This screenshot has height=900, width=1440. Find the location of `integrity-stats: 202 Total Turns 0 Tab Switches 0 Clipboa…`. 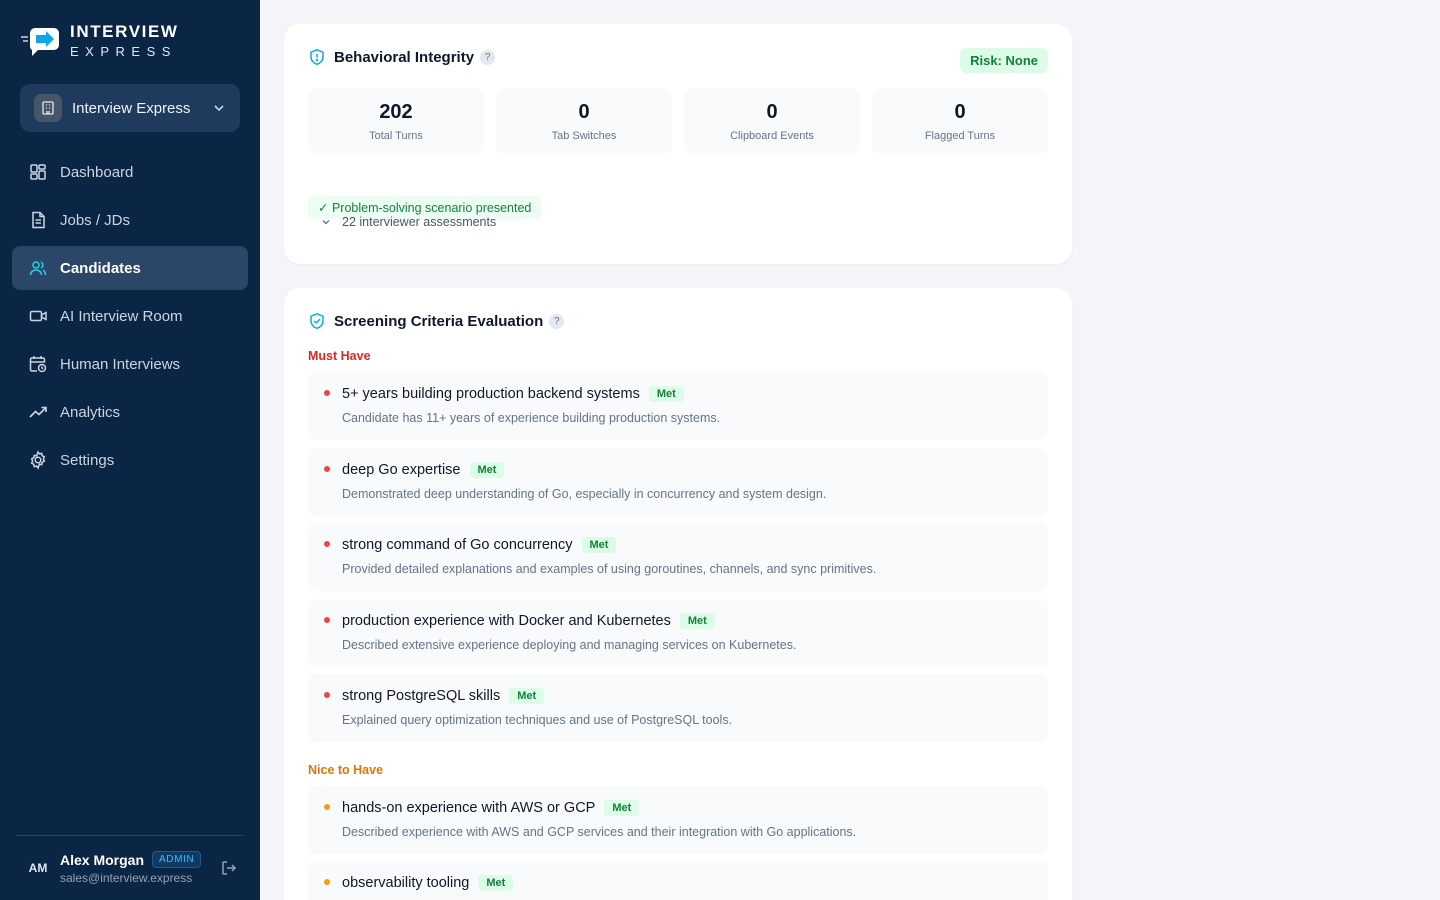

integrity-stats: 202 Total Turns 0 Tab Switches 0 Clipboa… is located at coordinates (678, 121).